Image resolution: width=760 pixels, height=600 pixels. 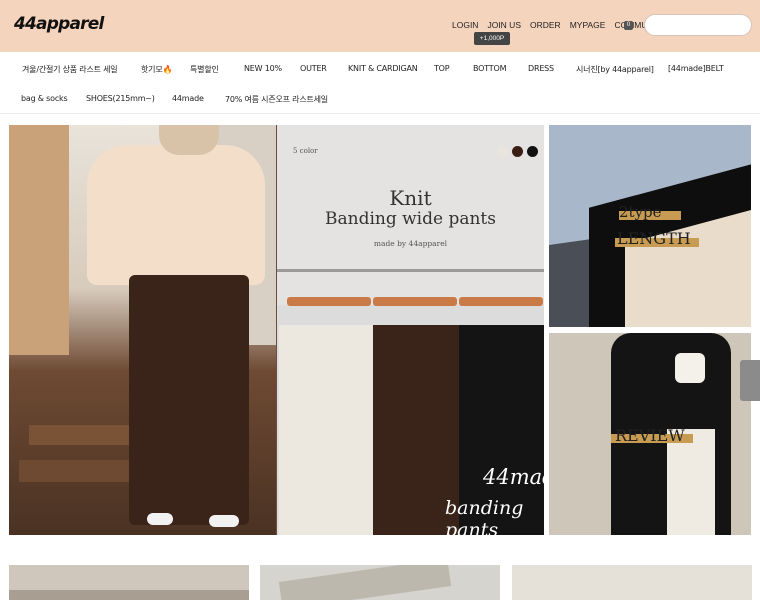 What do you see at coordinates (188, 98) in the screenshot?
I see `nav-44made: 44made` at bounding box center [188, 98].